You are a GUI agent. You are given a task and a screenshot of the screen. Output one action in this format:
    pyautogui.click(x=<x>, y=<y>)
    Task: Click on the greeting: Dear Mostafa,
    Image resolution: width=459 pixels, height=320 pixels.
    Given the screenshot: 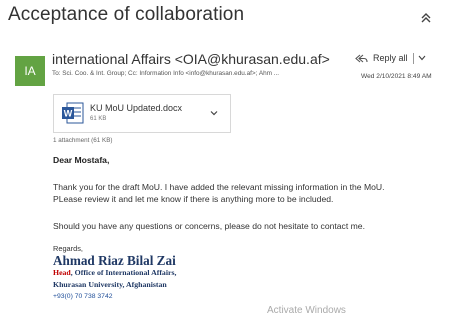 What is the action you would take?
    pyautogui.click(x=81, y=160)
    